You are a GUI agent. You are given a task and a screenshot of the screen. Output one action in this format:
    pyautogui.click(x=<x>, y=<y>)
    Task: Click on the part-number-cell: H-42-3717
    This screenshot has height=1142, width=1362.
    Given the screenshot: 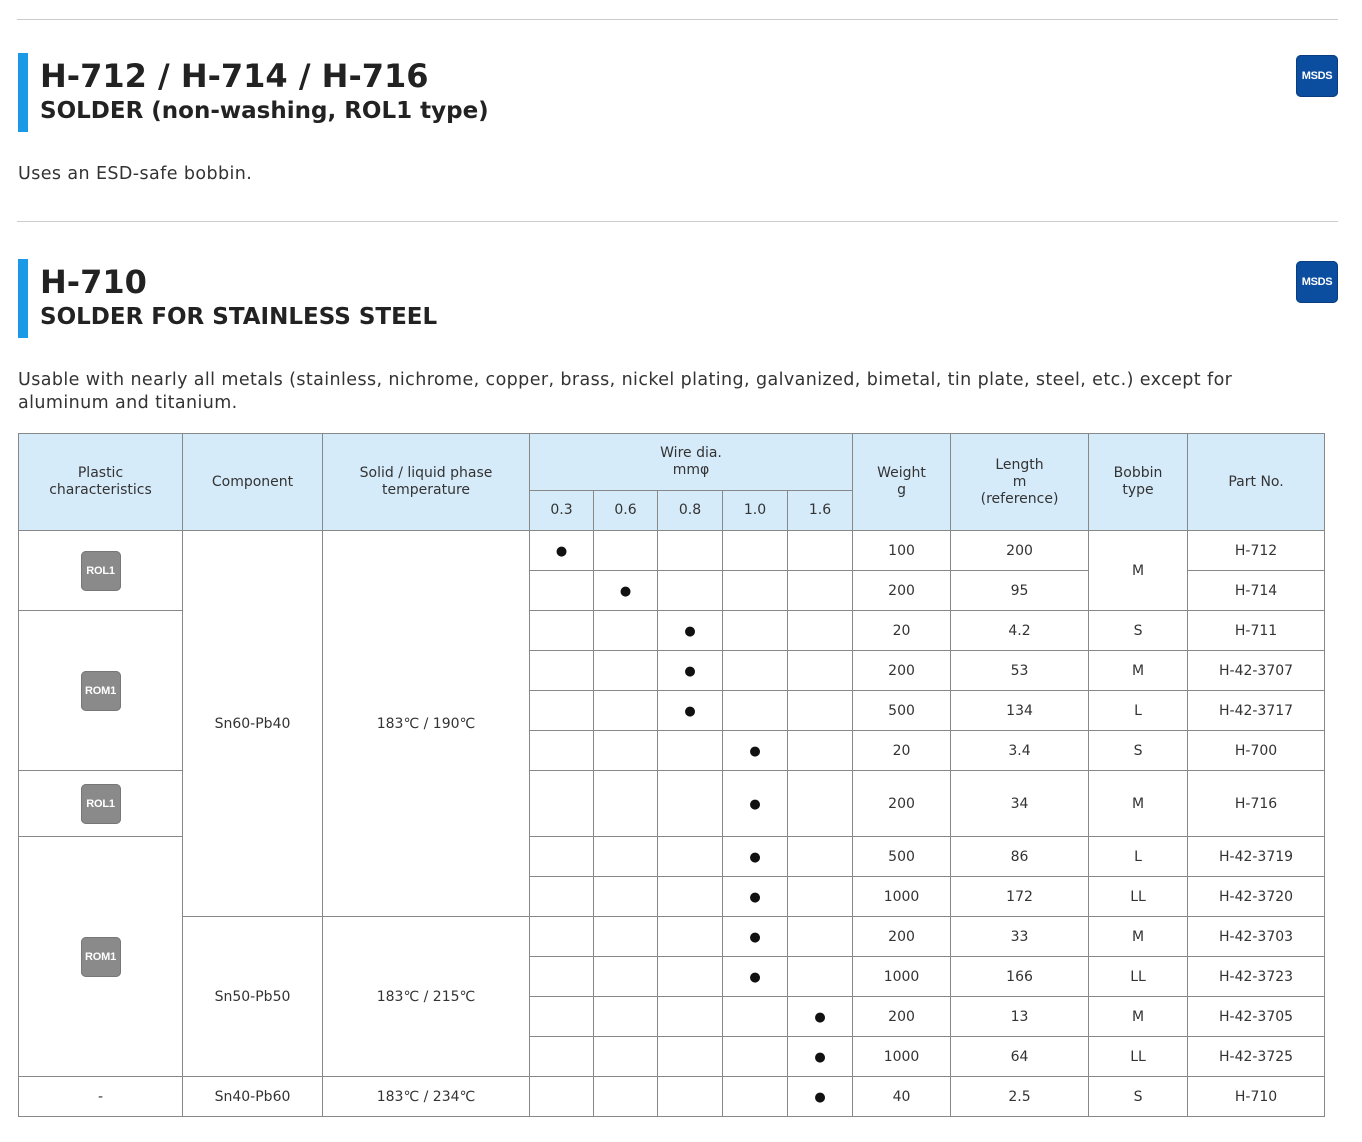 What is the action you would take?
    pyautogui.click(x=1256, y=710)
    